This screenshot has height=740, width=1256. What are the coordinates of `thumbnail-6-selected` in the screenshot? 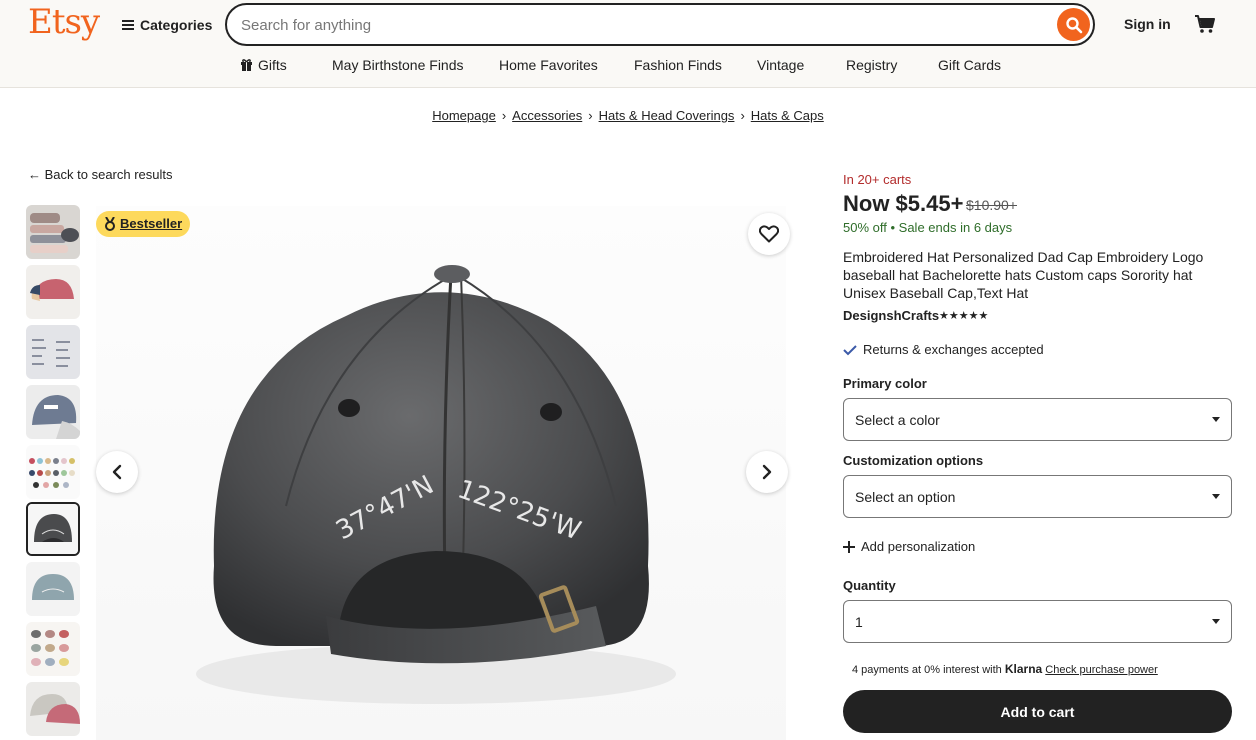 It's located at (53, 529).